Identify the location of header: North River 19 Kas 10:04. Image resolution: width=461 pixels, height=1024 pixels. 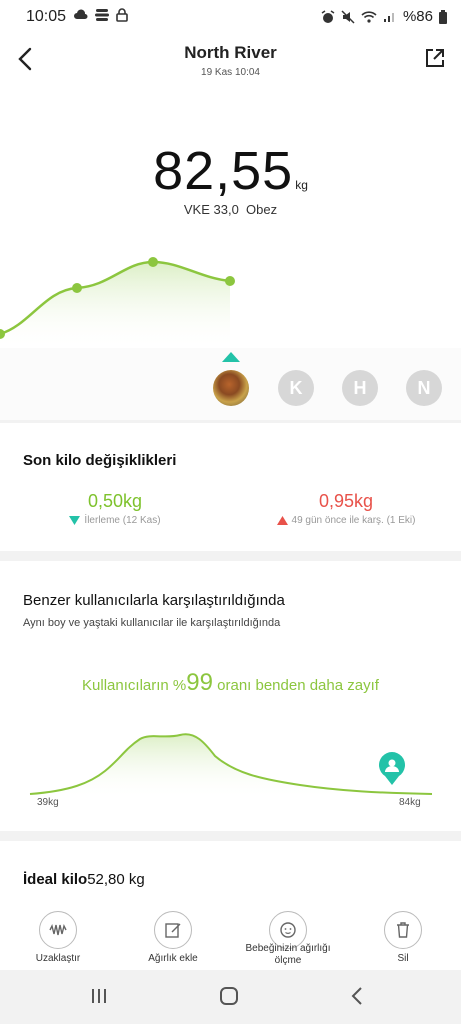
(230, 62).